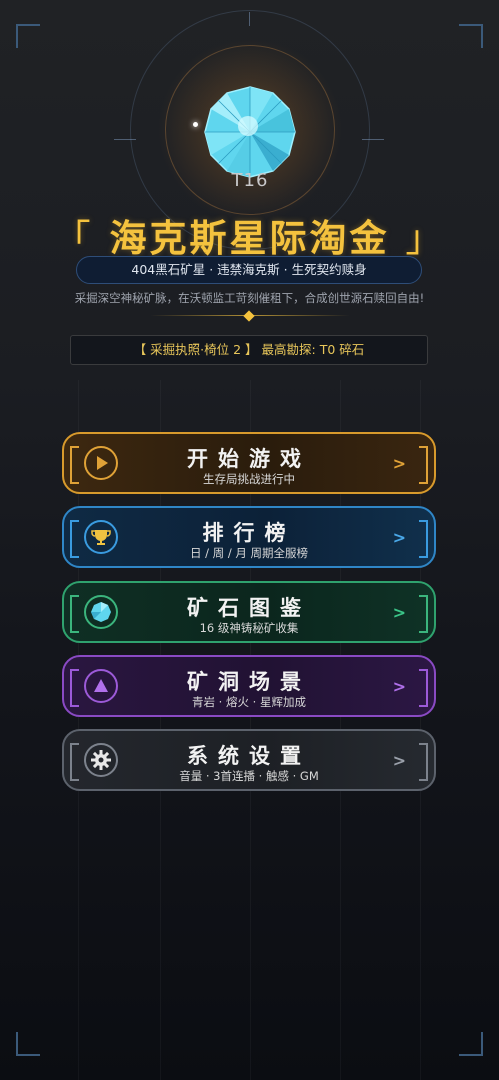  What do you see at coordinates (249, 316) in the screenshot?
I see `diamond-icon` at bounding box center [249, 316].